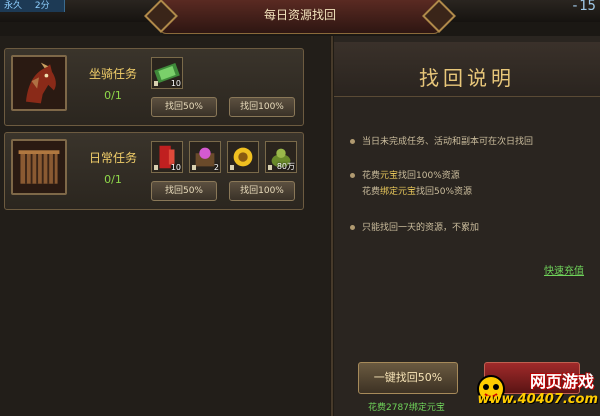  Describe the element at coordinates (205, 157) in the screenshot. I see `reward-slot: 2` at that location.